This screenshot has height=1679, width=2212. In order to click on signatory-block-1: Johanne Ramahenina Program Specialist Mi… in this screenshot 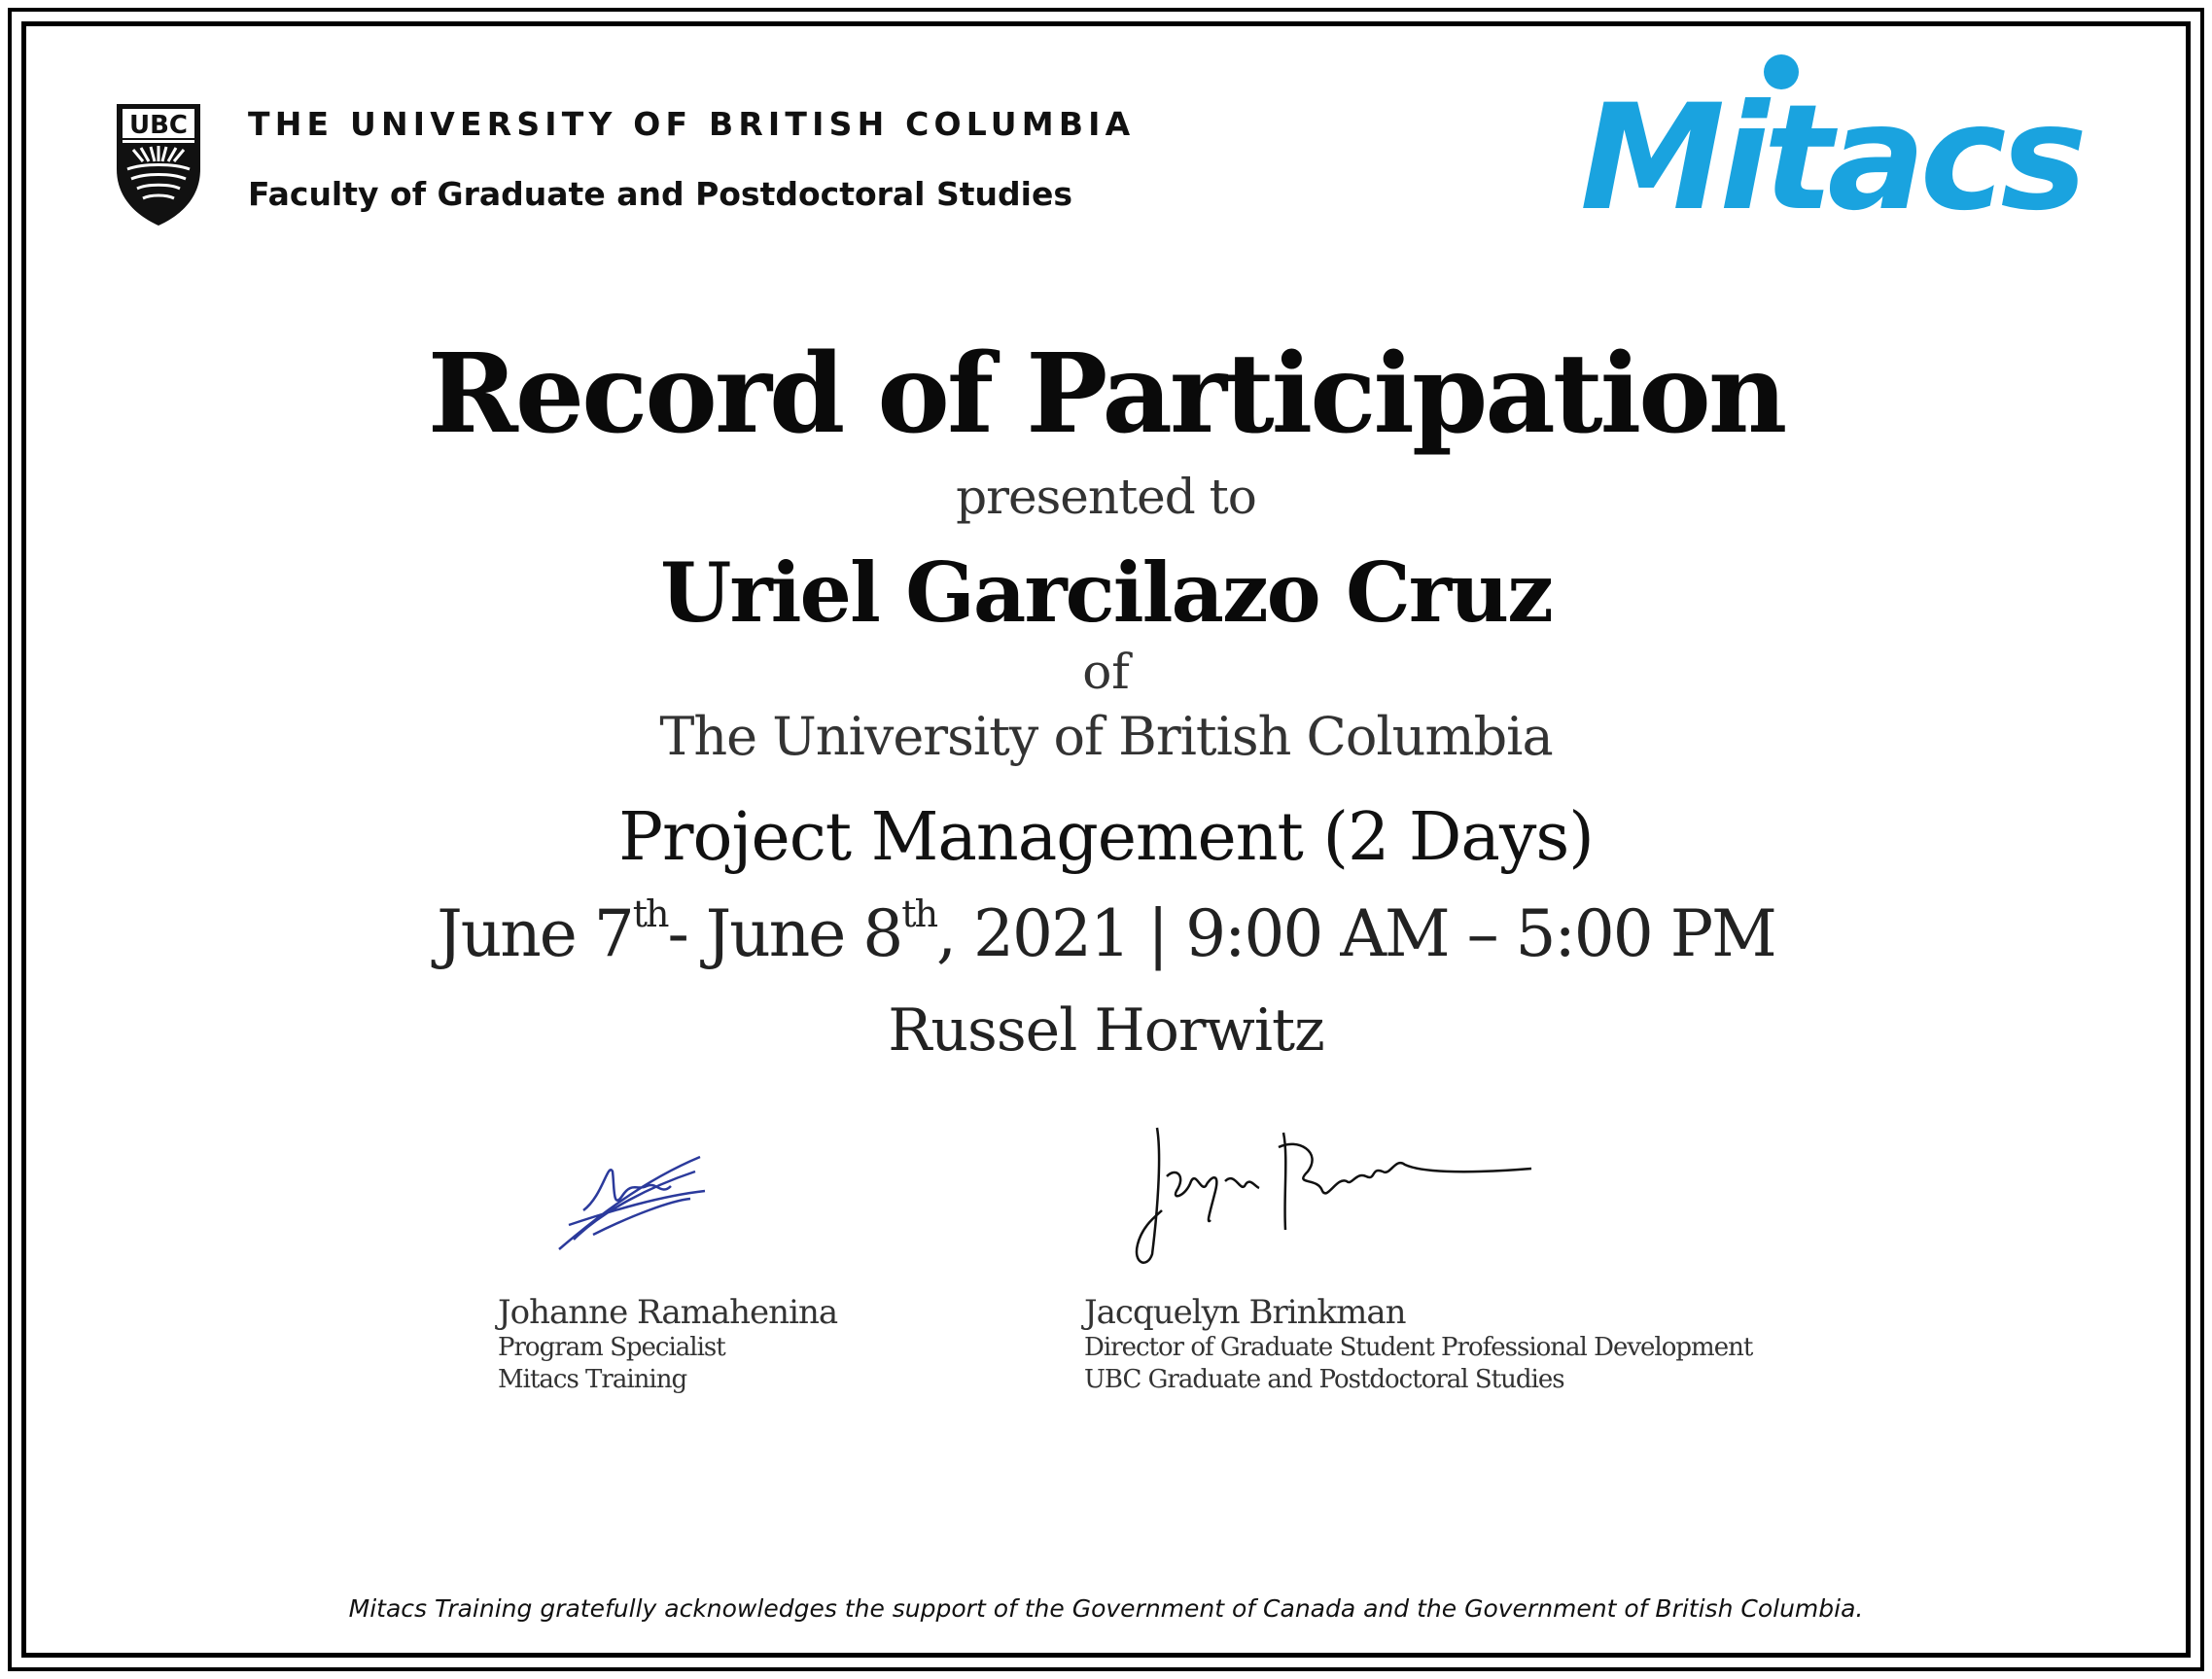, I will do `click(668, 1344)`.